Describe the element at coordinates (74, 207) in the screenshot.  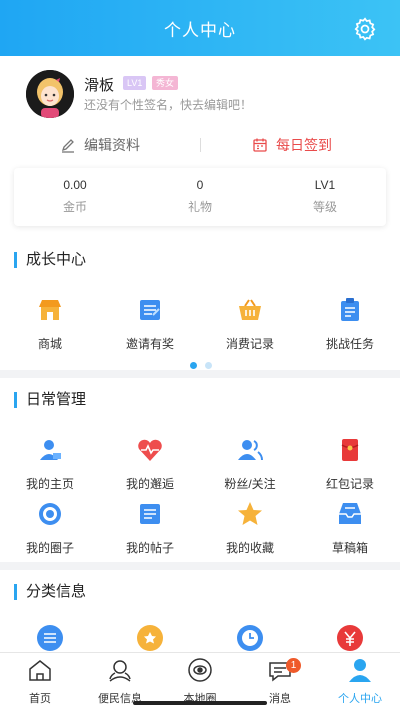
I see `stat-label: 金币` at that location.